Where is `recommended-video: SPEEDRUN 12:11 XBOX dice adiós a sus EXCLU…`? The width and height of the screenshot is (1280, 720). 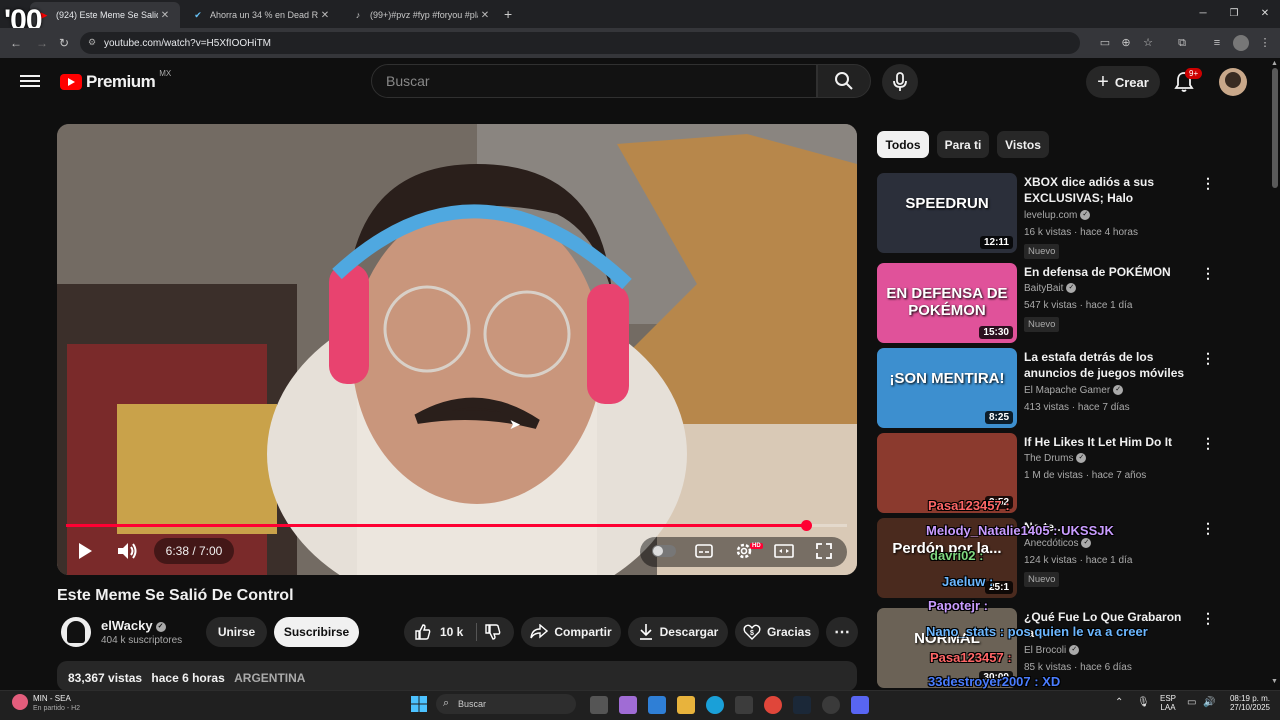
recommended-video: SPEEDRUN 12:11 XBOX dice adiós a sus EXCLU… is located at coordinates (1072, 216).